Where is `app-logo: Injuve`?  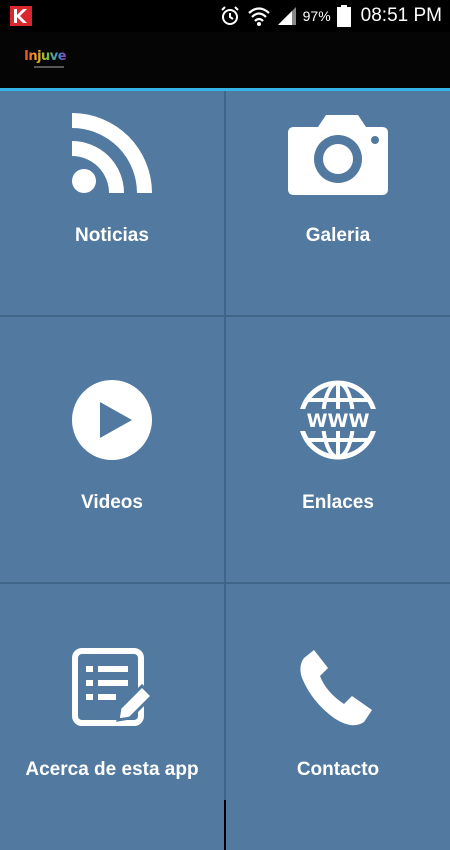 app-logo: Injuve is located at coordinates (45, 56).